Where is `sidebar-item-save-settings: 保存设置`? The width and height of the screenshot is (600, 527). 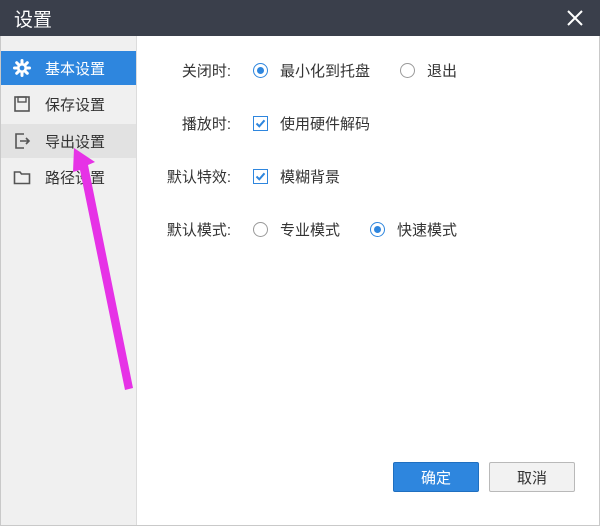
sidebar-item-save-settings: 保存设置 is located at coordinates (68, 104).